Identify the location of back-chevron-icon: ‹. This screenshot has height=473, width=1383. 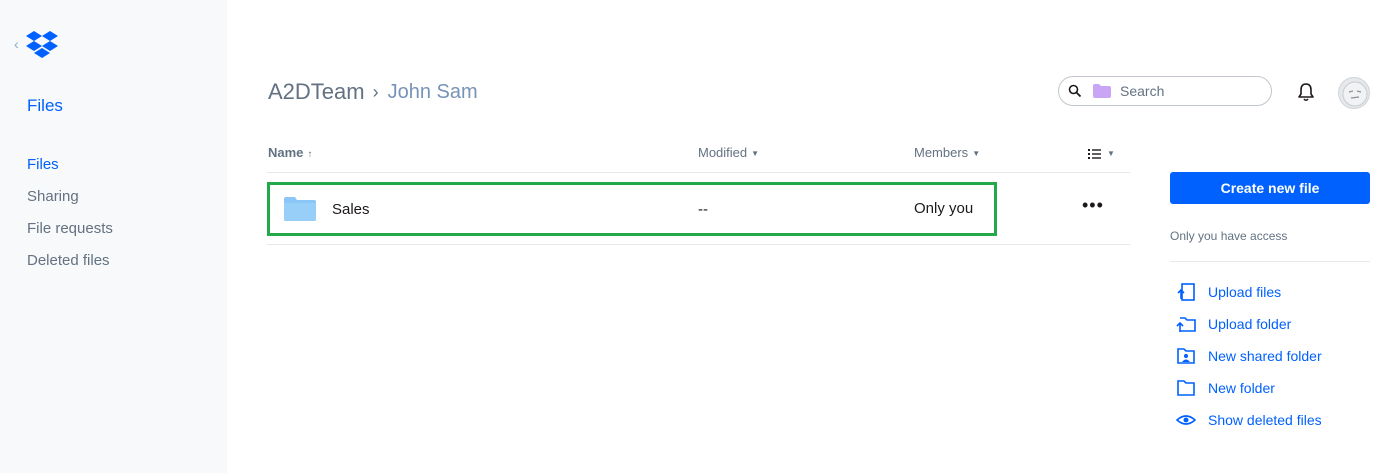
(20, 44).